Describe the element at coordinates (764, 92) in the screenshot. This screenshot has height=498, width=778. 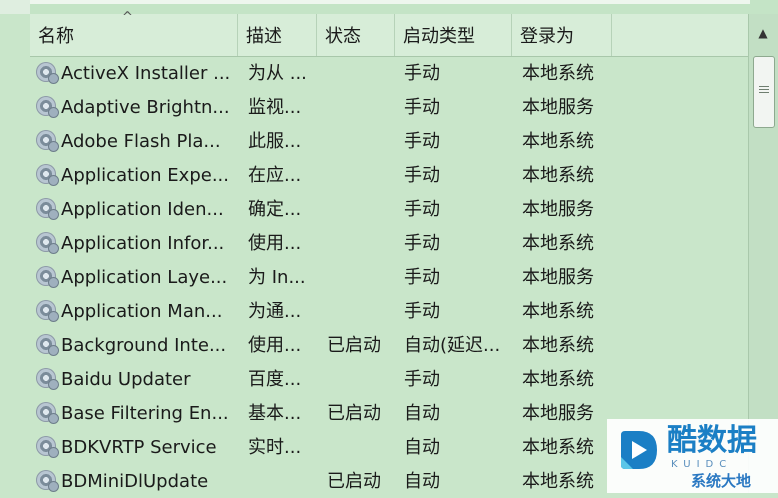
I see `scrollbar-thumb` at that location.